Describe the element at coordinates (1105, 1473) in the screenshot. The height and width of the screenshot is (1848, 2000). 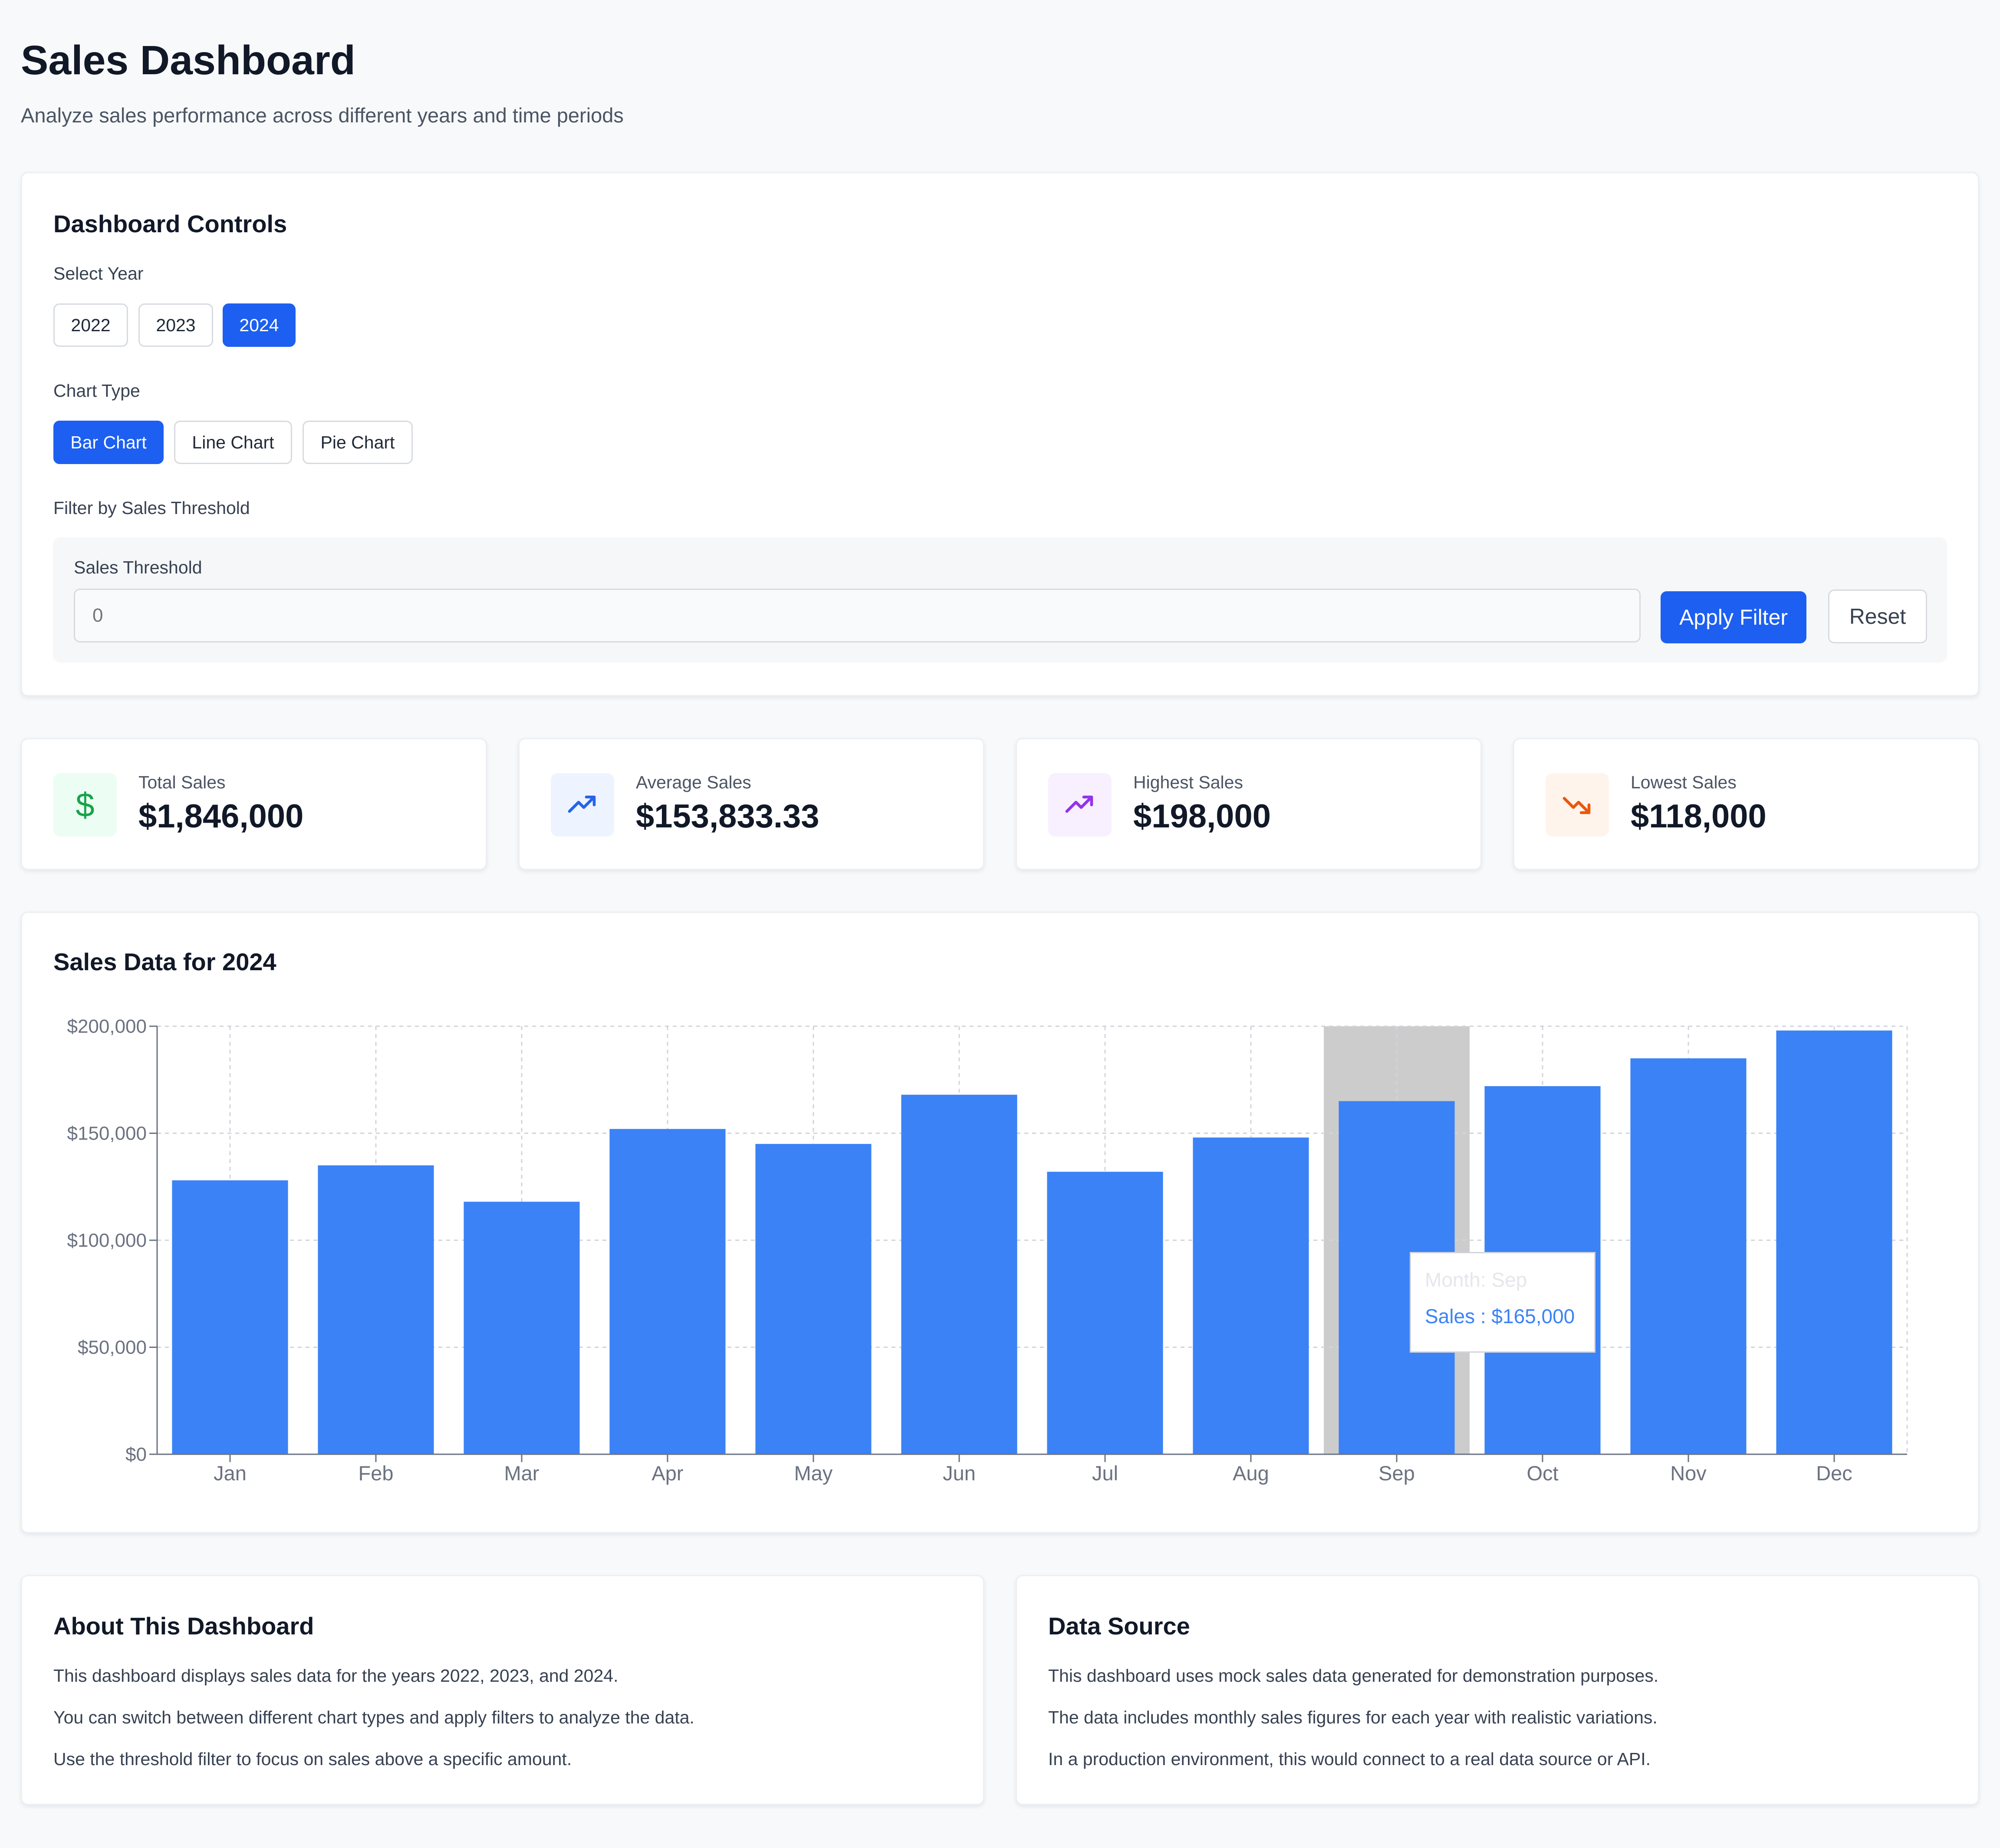
I see `x-tick-label: Jul` at that location.